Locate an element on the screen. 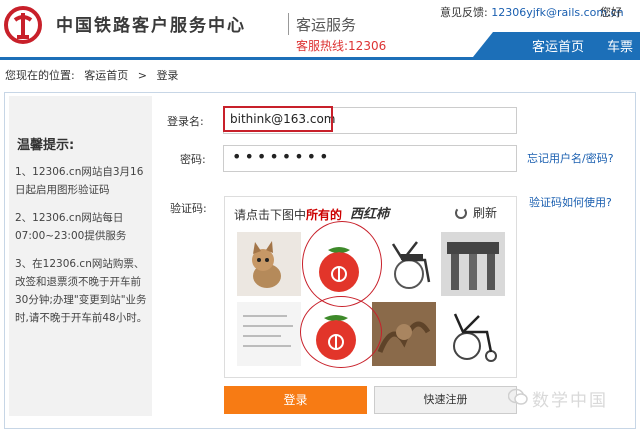 This screenshot has width=640, height=429. hotline: 客服热线:12306 is located at coordinates (341, 46).